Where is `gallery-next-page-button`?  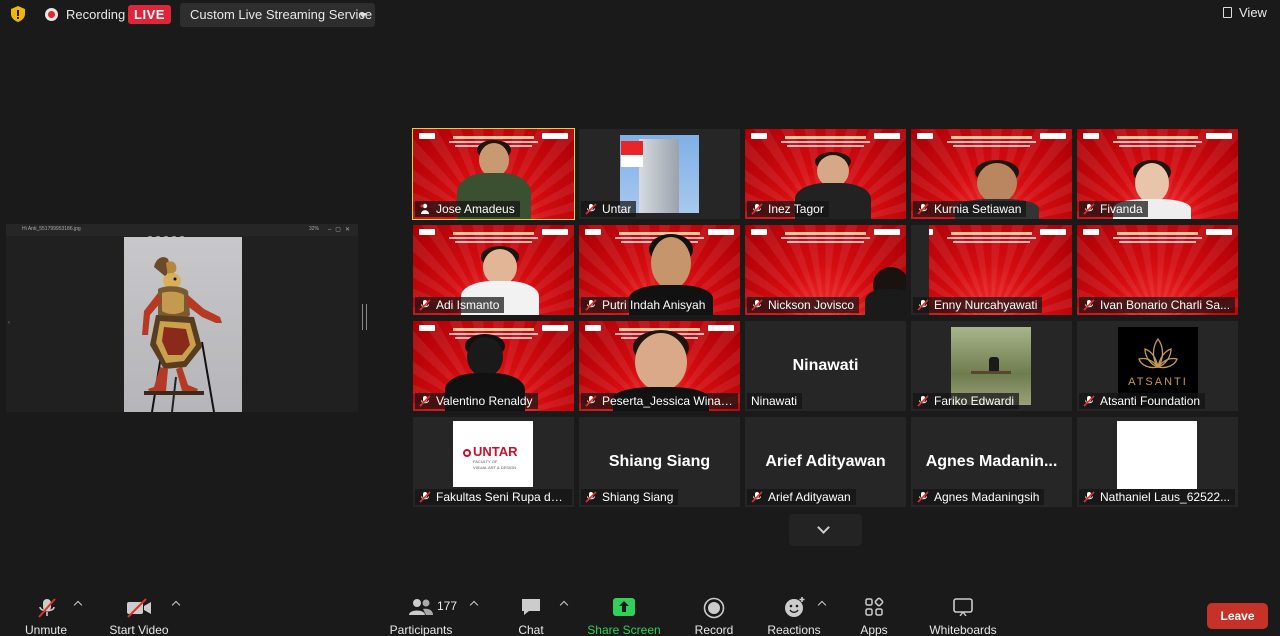
gallery-next-page-button is located at coordinates (825, 530).